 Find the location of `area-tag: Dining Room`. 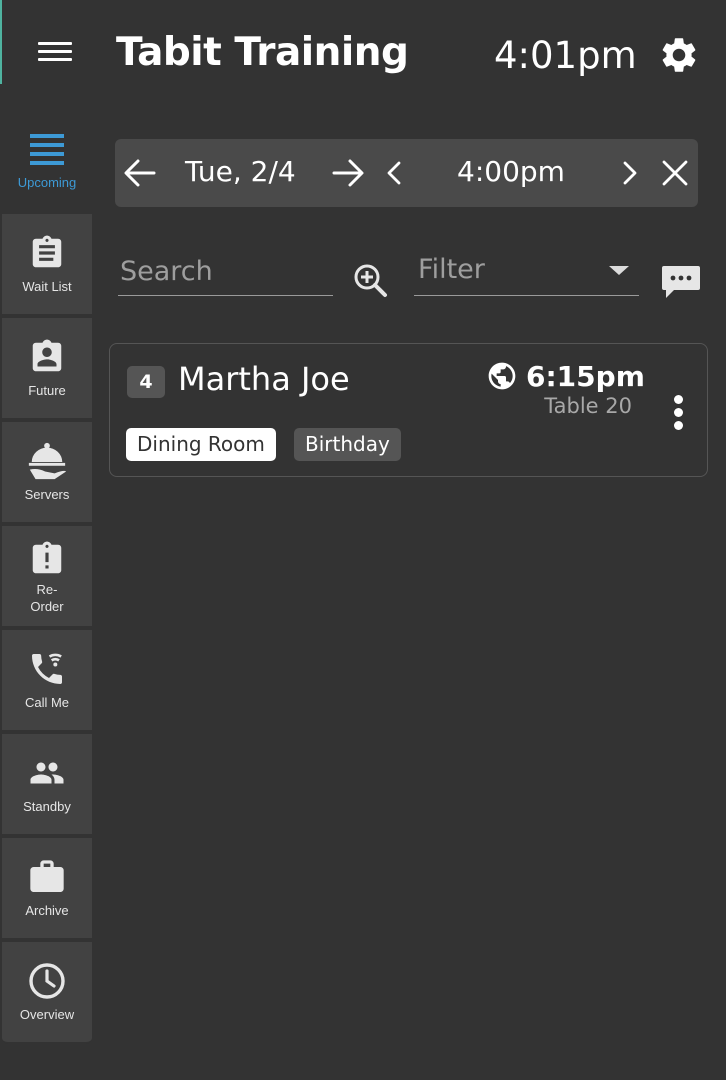

area-tag: Dining Room is located at coordinates (201, 444).